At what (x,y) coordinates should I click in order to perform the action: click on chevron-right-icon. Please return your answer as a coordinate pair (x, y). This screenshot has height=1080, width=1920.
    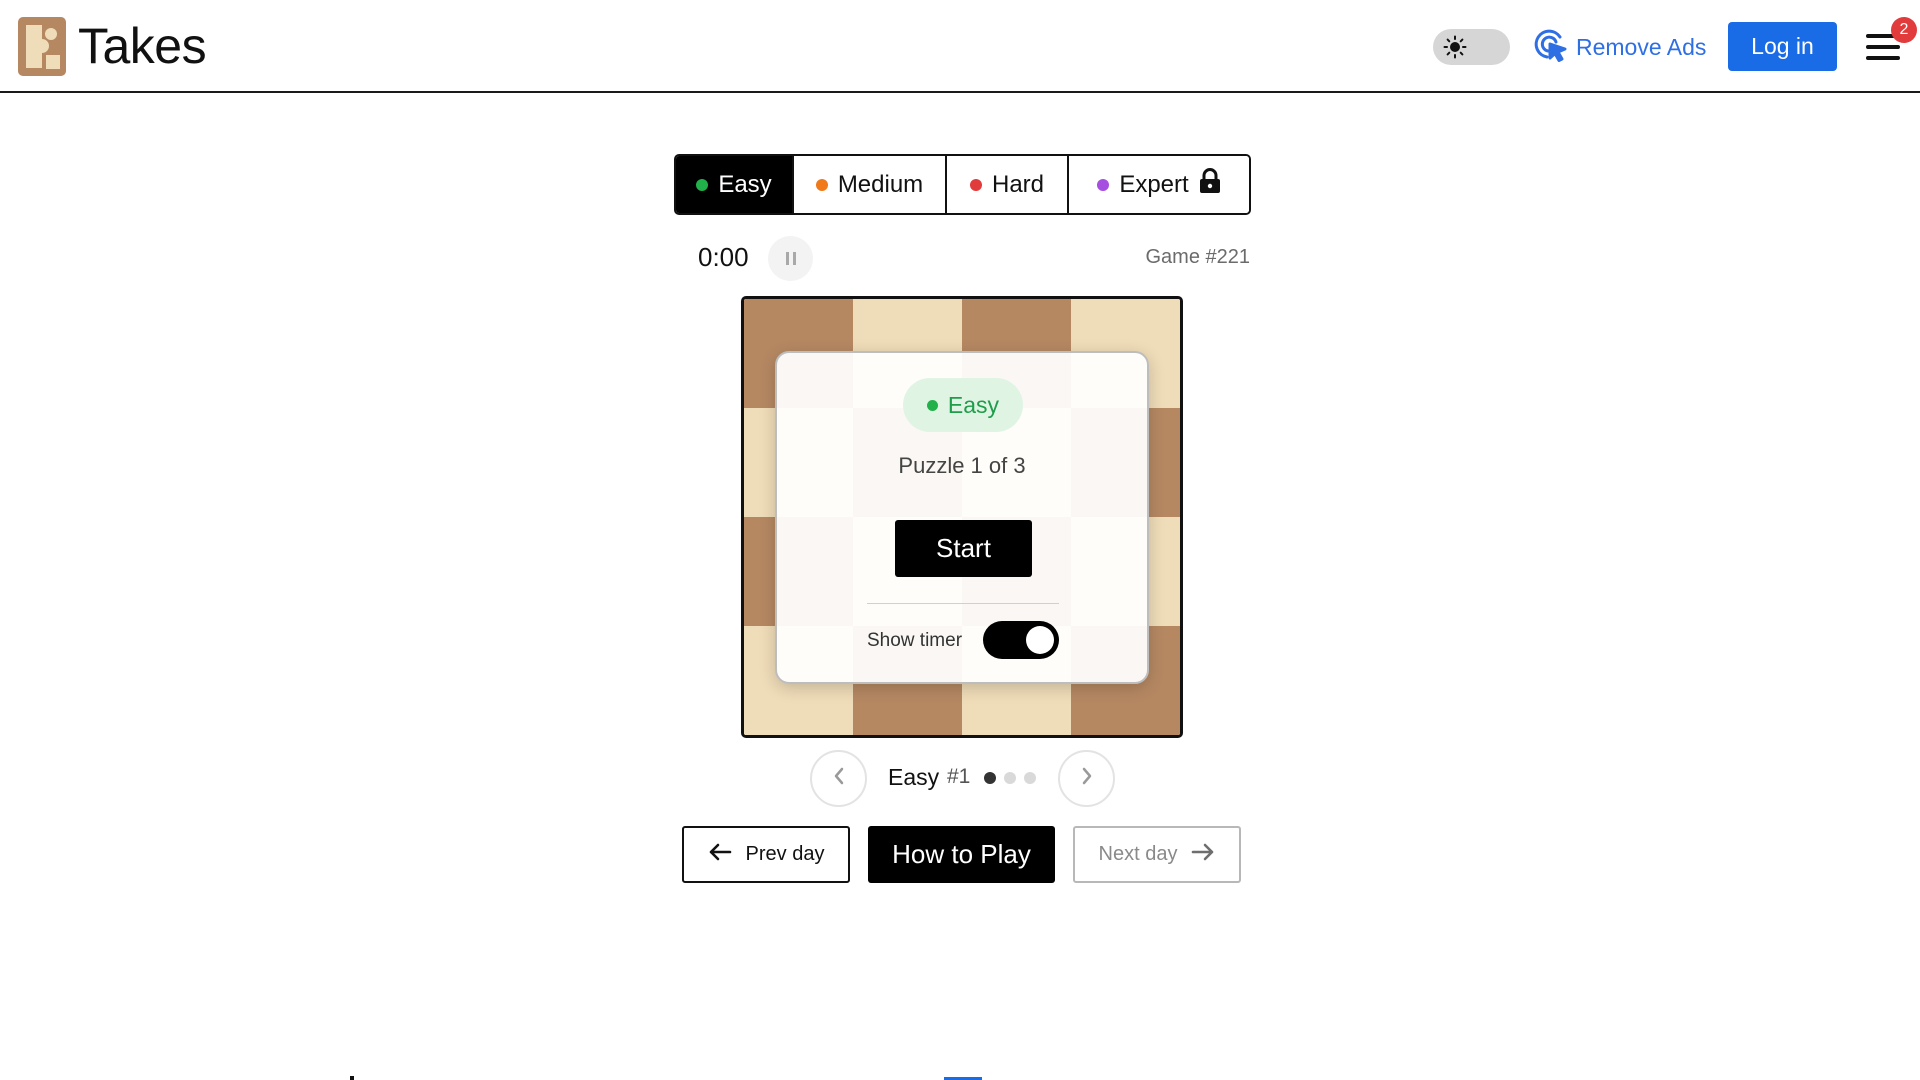
    Looking at the image, I should click on (1087, 778).